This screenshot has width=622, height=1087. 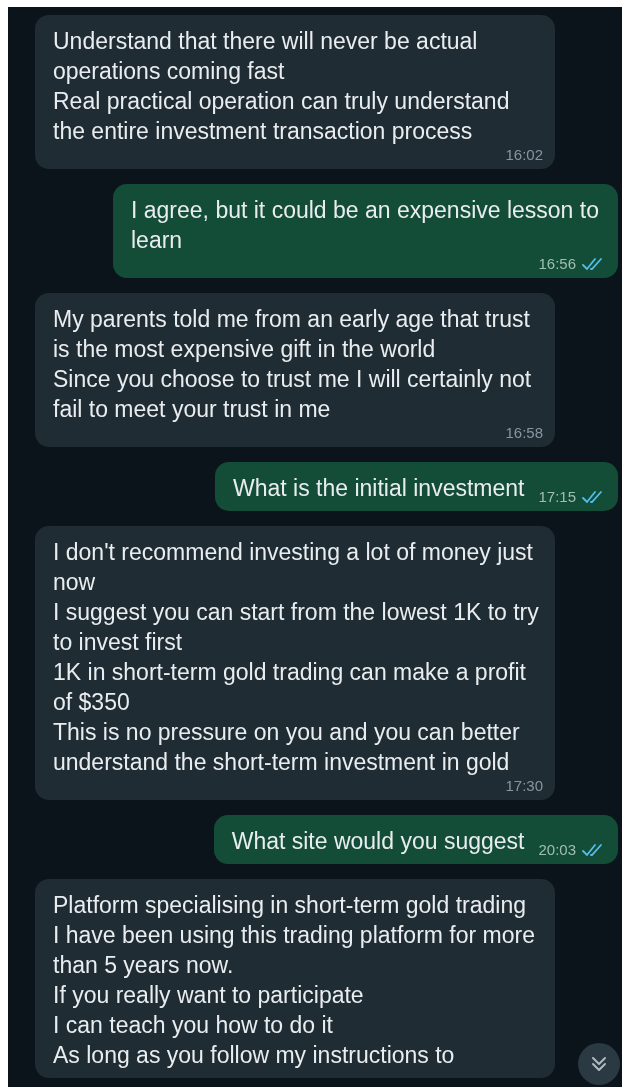 What do you see at coordinates (290, 687) in the screenshot?
I see `message-text: 1K in short-term gold trading can make a profit of $350` at bounding box center [290, 687].